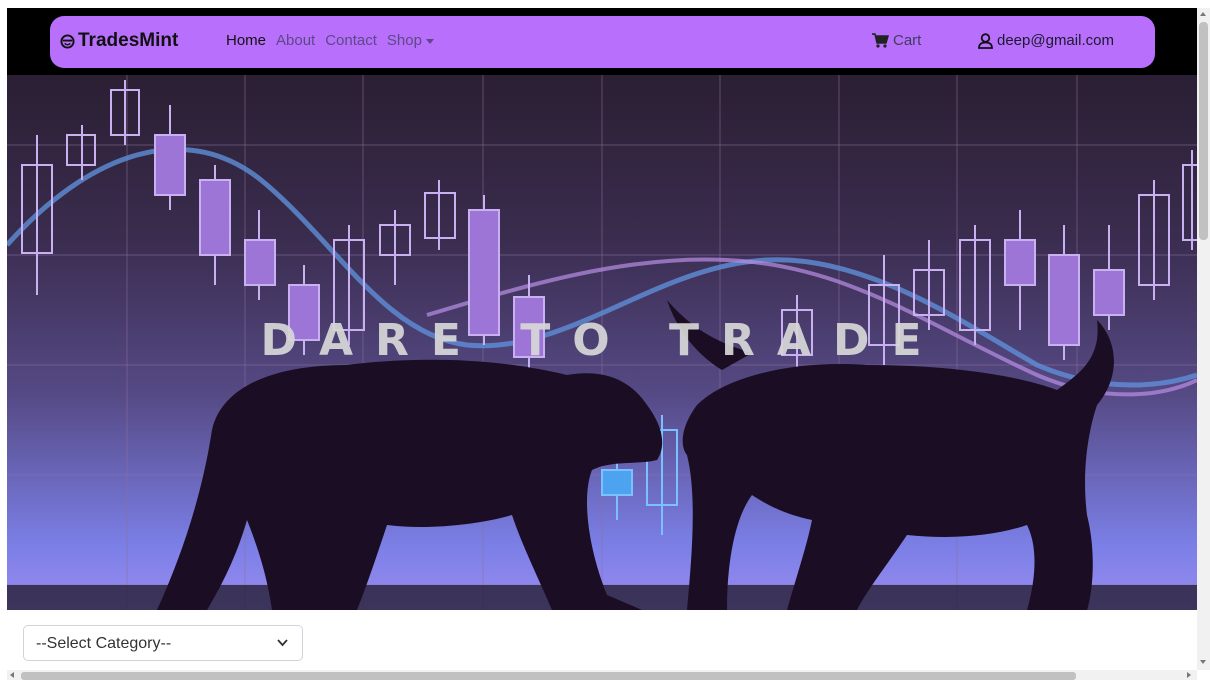 This screenshot has height=680, width=1210. Describe the element at coordinates (985, 40) in the screenshot. I see `user-icon` at that location.